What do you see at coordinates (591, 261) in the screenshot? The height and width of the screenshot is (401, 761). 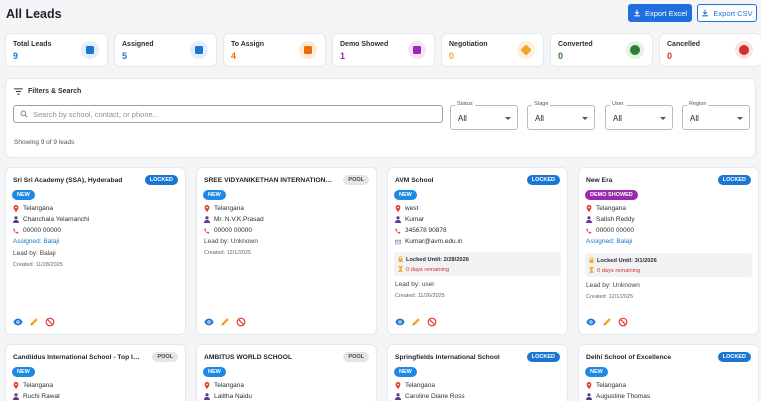 I see `lock-icon` at bounding box center [591, 261].